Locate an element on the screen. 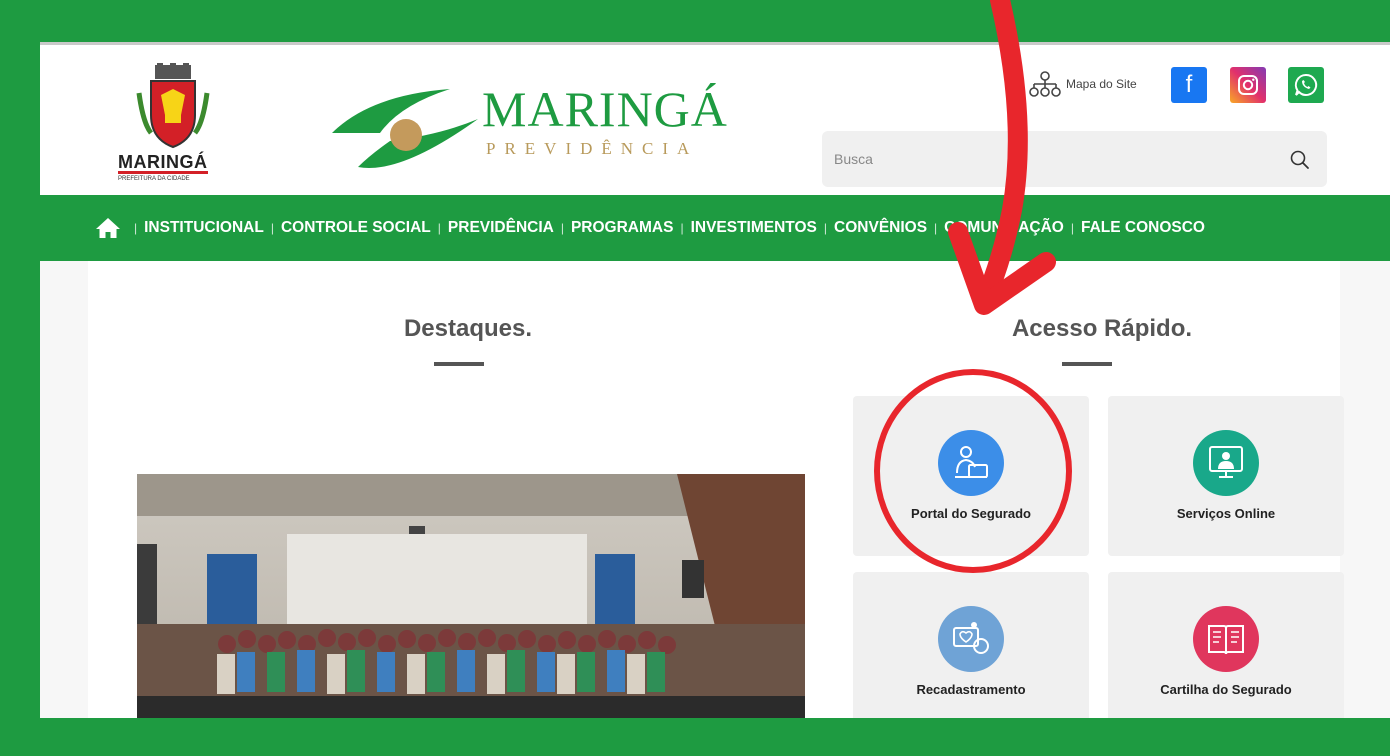 The height and width of the screenshot is (756, 1390). booklet-icon is located at coordinates (1226, 639).